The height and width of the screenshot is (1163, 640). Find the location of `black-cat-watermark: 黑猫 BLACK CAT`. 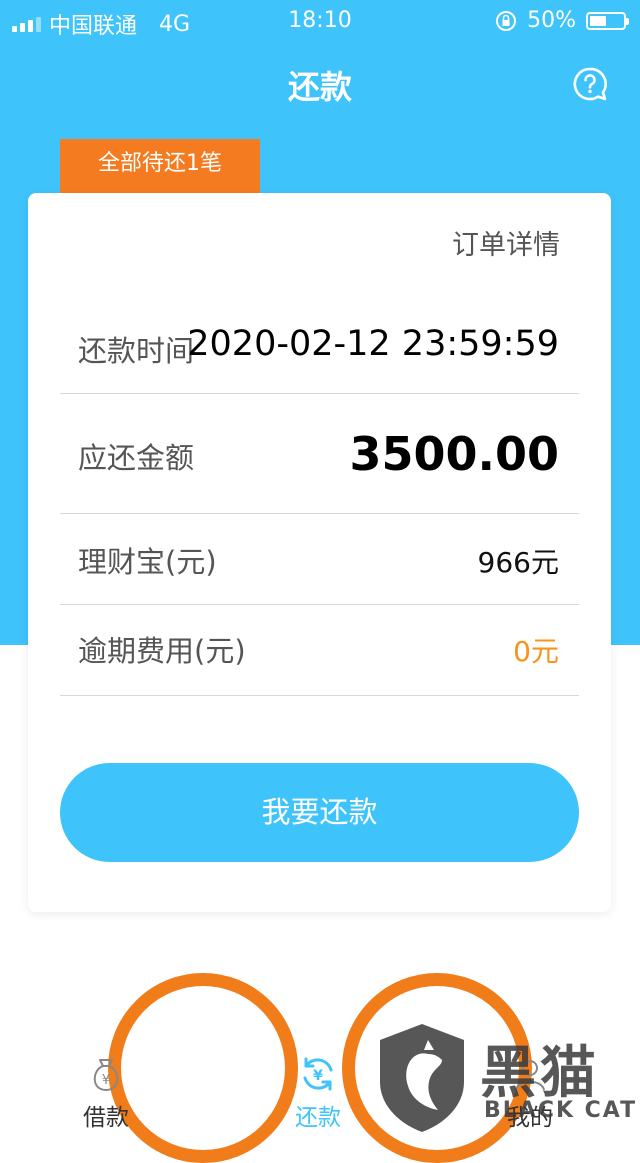

black-cat-watermark: 黑猫 BLACK CAT is located at coordinates (506, 1078).